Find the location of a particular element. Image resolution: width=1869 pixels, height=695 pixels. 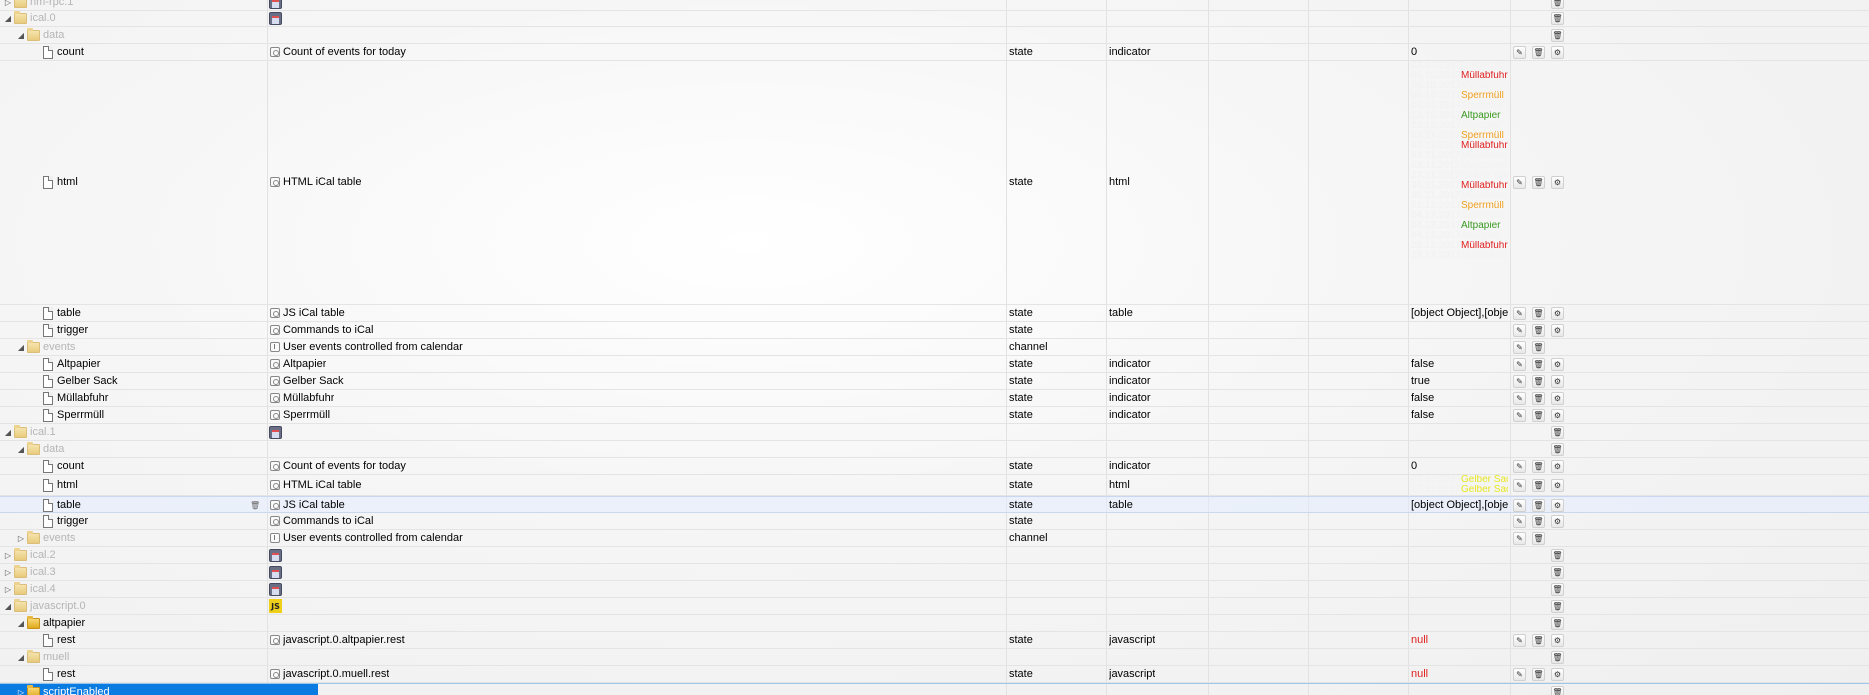

tree-row-javascript-0: ◢ javascript.0 JS 🗑 is located at coordinates (934, 606).